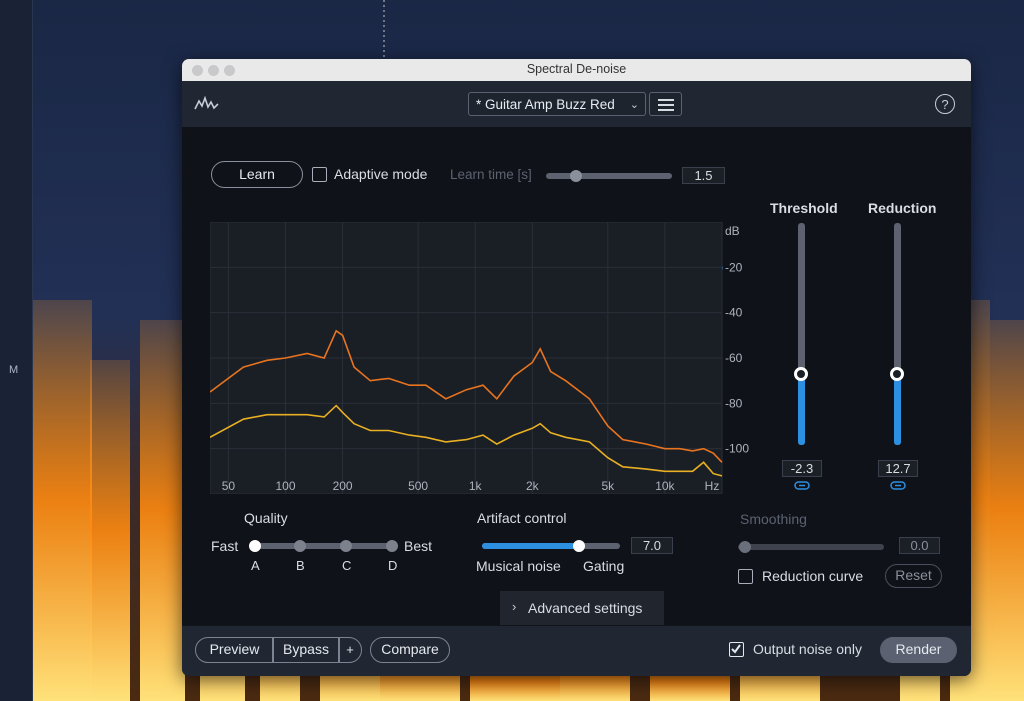 This screenshot has height=701, width=1024. What do you see at coordinates (225, 546) in the screenshot?
I see `quality-fast-label: Fast` at bounding box center [225, 546].